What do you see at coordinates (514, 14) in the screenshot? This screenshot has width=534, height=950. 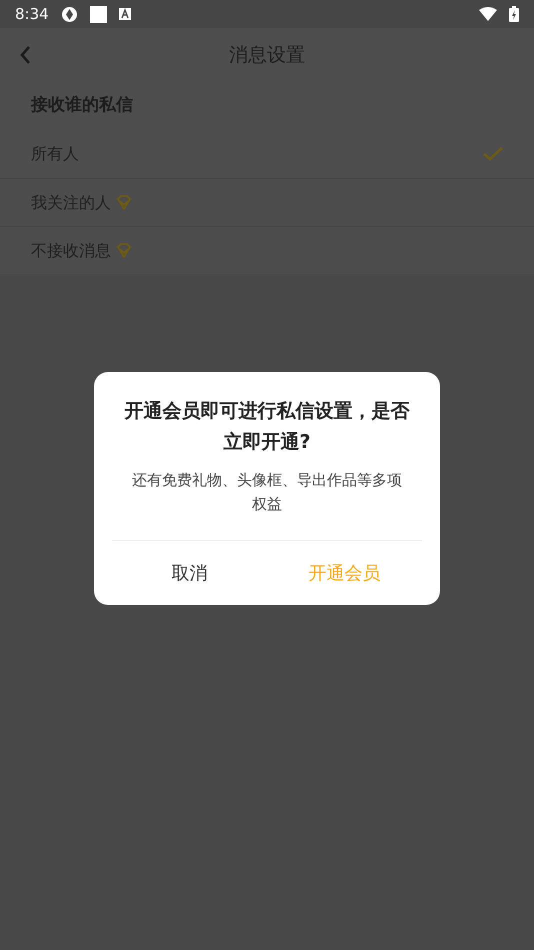 I see `battery-icon` at bounding box center [514, 14].